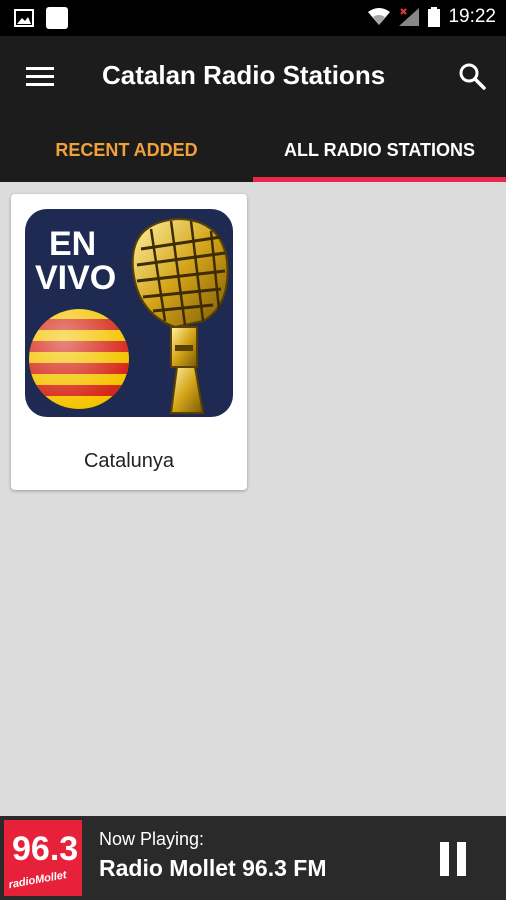 The image size is (506, 900). What do you see at coordinates (45, 849) in the screenshot?
I see `svg-text: 96.3` at bounding box center [45, 849].